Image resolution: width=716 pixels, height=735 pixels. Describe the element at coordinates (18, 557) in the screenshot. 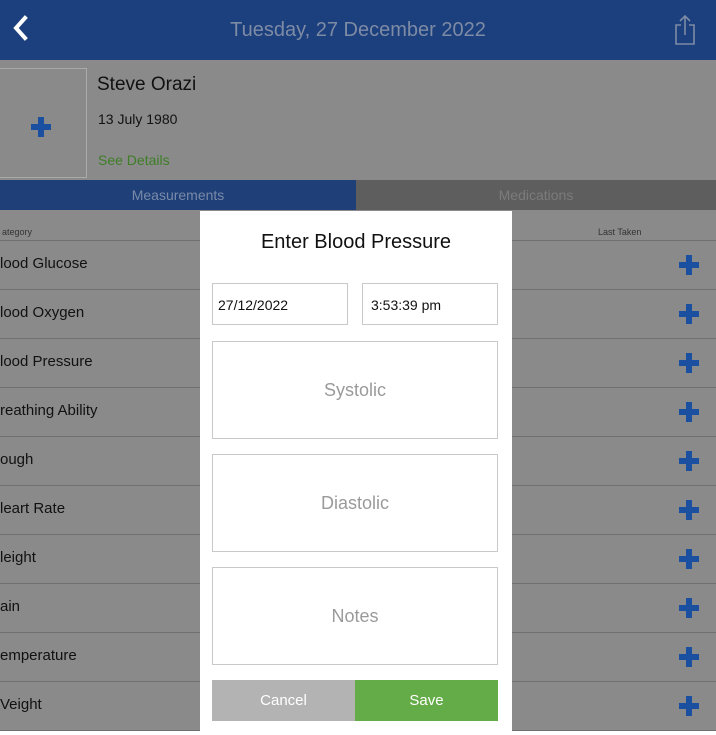

I see `list-item-label: leight` at that location.